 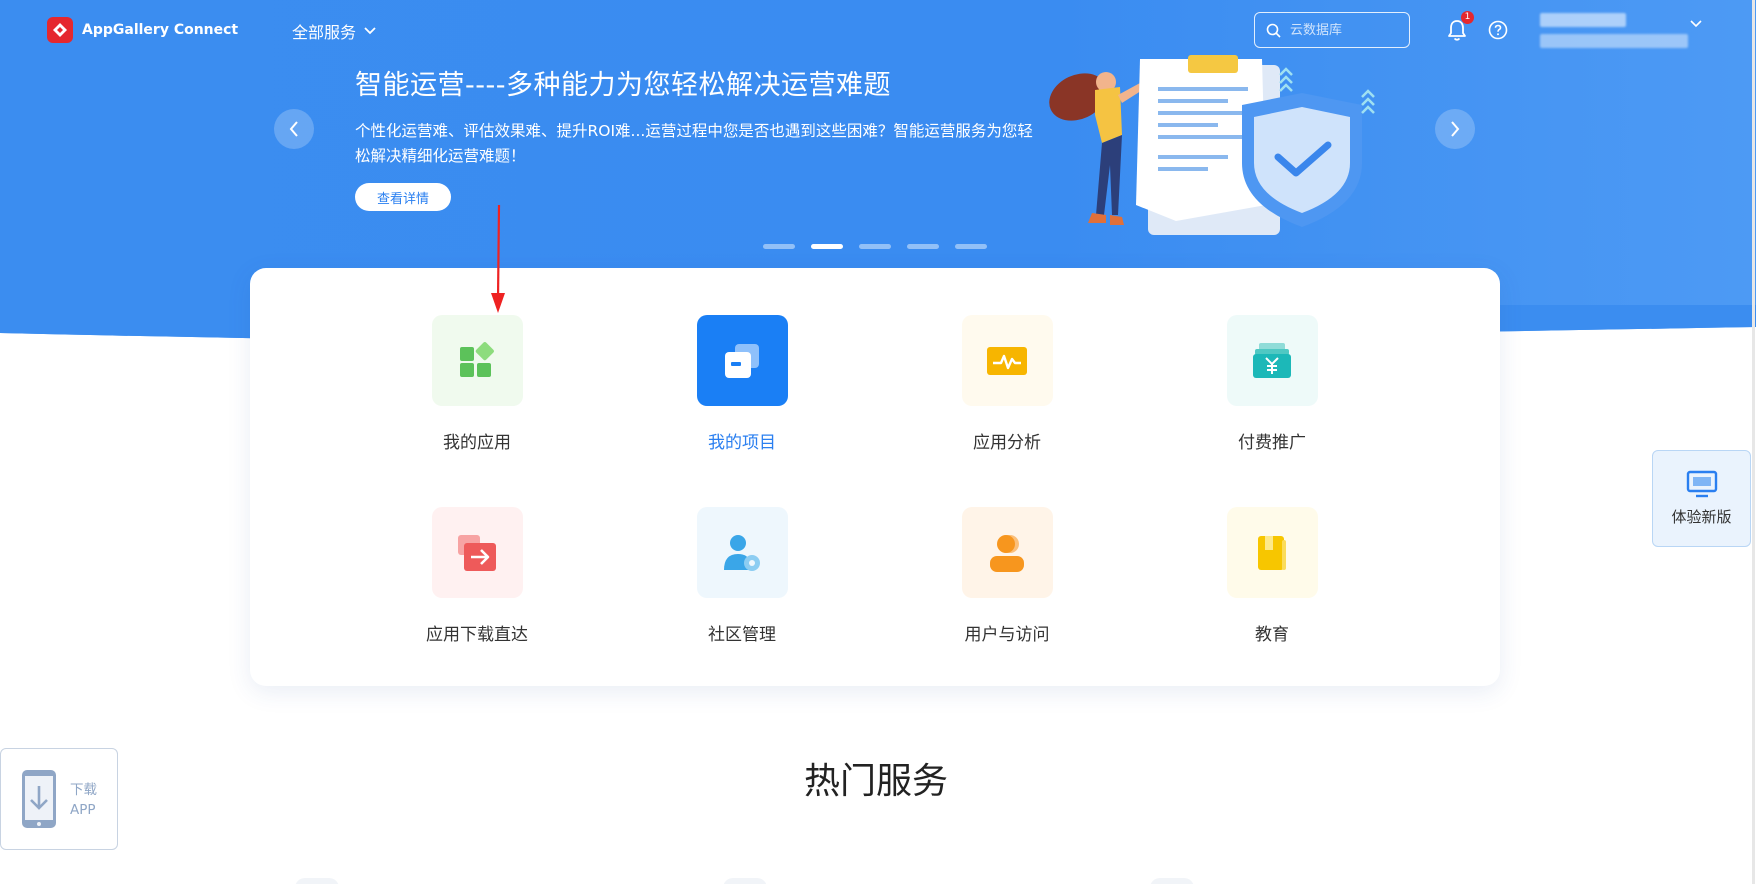 I want to click on search-box, so click(x=1332, y=30).